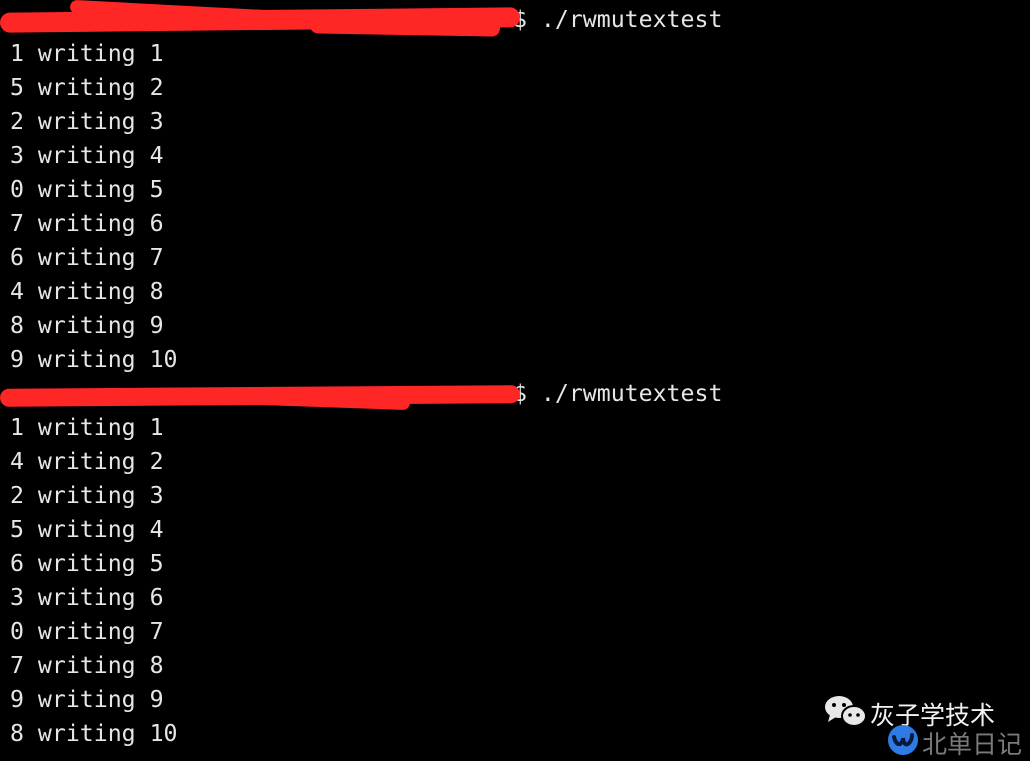  I want to click on output-line: 3 writing 6, so click(87, 597).